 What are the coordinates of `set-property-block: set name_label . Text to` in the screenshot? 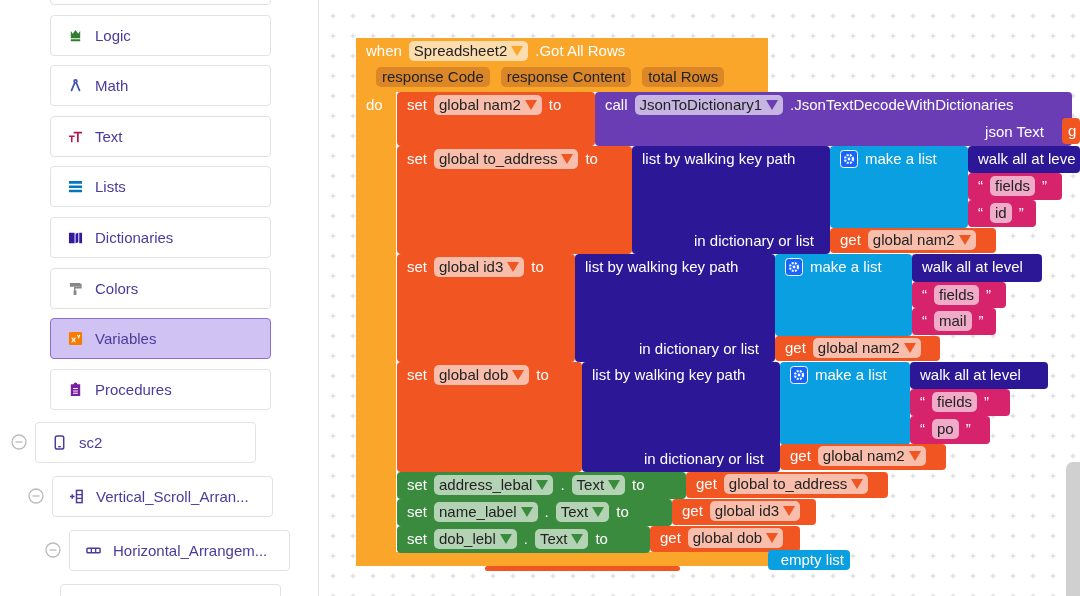 It's located at (534, 512).